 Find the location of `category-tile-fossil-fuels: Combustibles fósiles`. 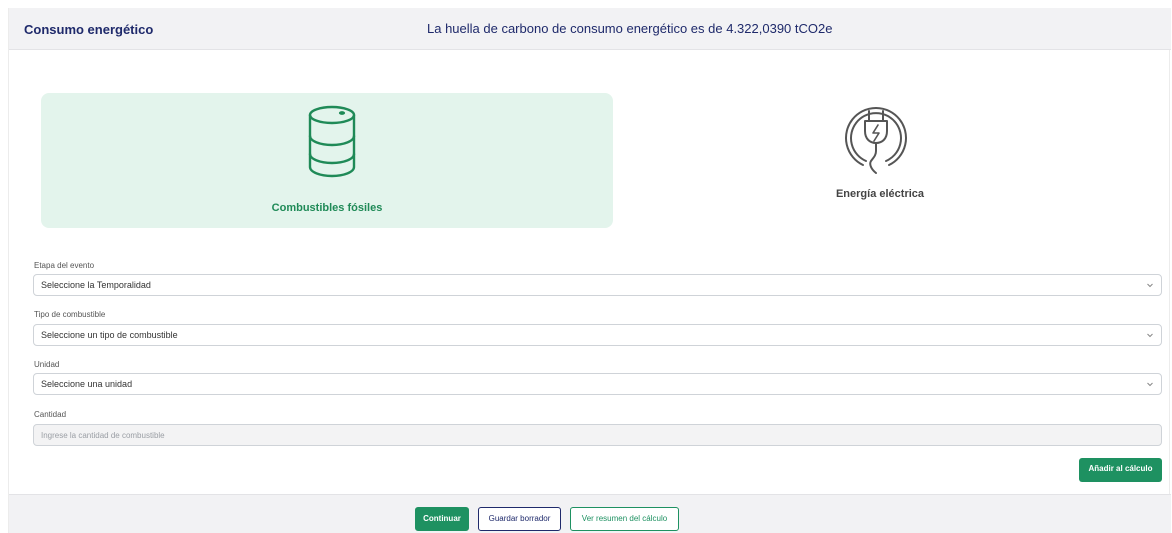

category-tile-fossil-fuels: Combustibles fósiles is located at coordinates (327, 160).